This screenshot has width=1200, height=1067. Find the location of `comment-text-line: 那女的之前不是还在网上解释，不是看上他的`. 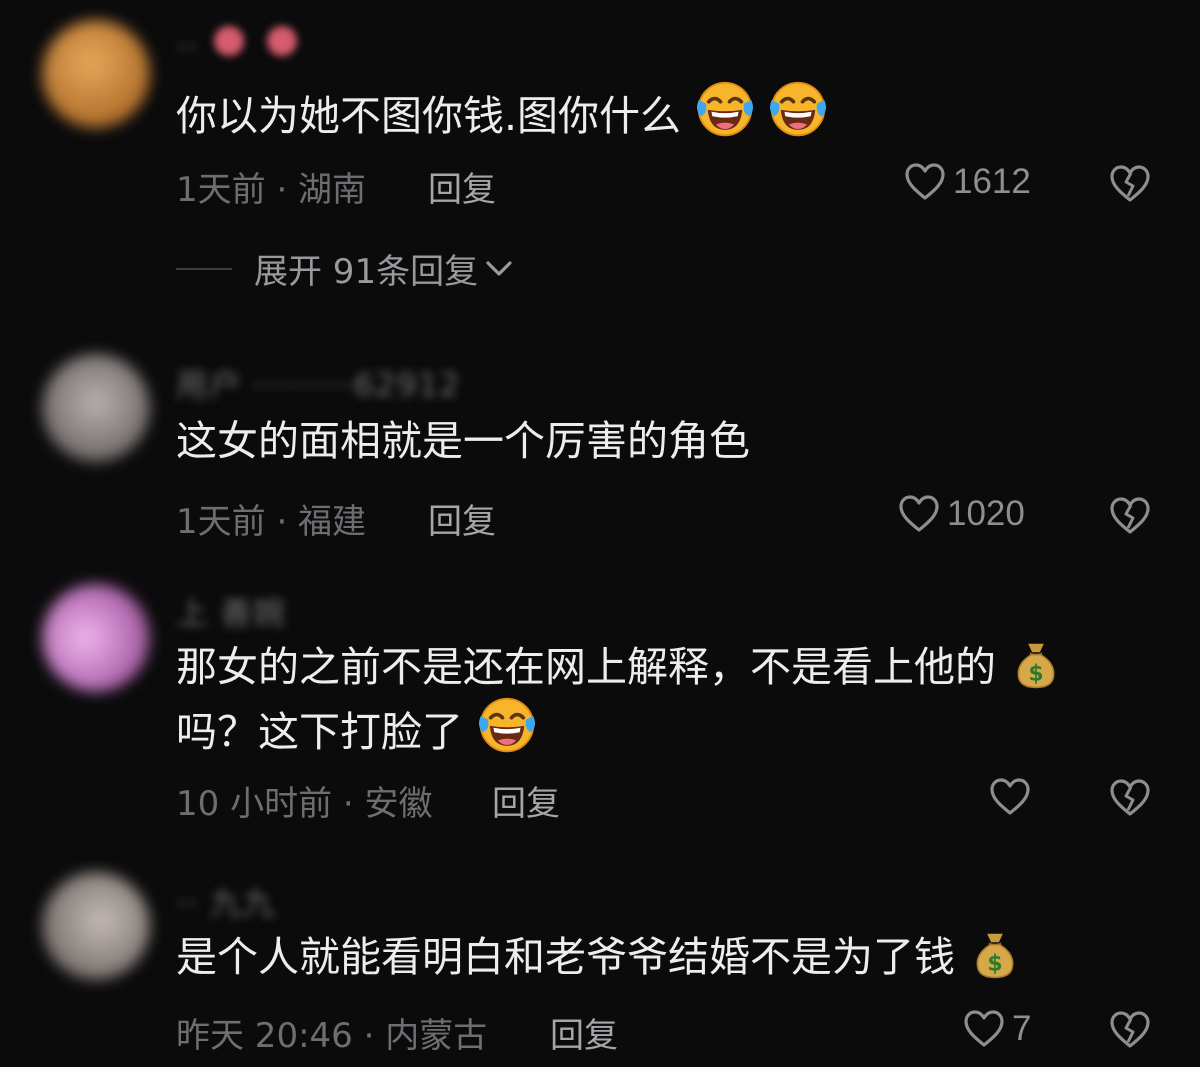

comment-text-line: 那女的之前不是还在网上解释，不是看上他的 is located at coordinates (618, 667).